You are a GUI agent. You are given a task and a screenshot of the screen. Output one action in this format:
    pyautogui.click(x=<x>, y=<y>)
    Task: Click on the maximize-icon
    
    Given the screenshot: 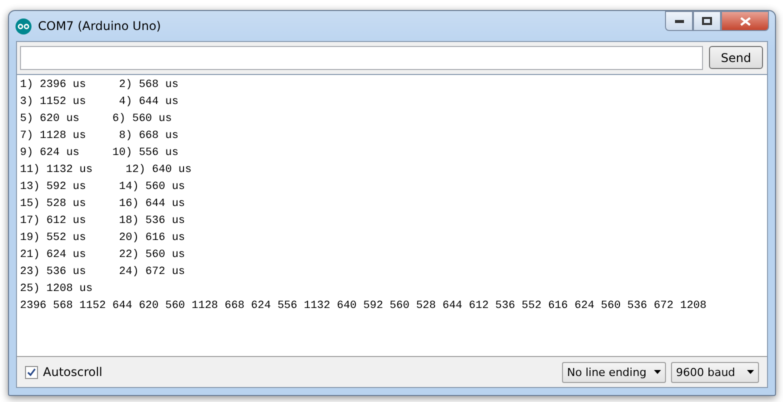 What is the action you would take?
    pyautogui.click(x=707, y=21)
    